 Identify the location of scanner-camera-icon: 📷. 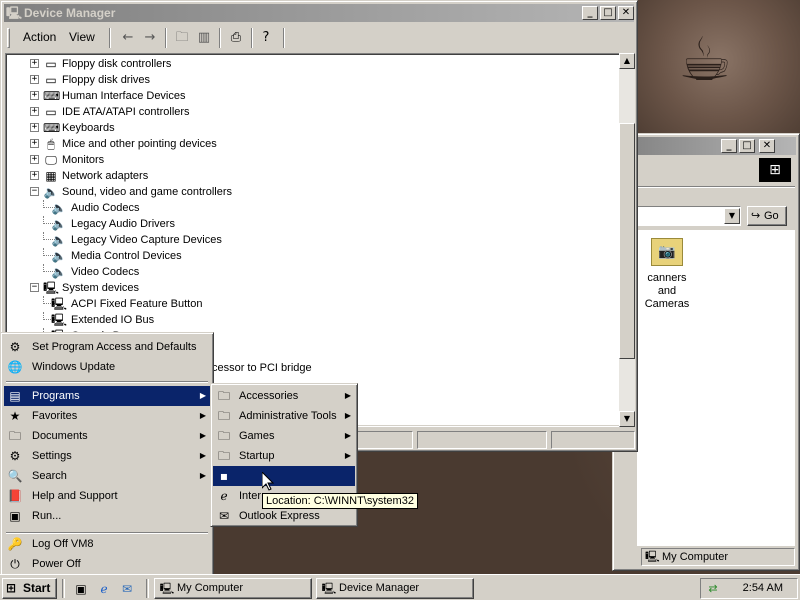
(667, 252).